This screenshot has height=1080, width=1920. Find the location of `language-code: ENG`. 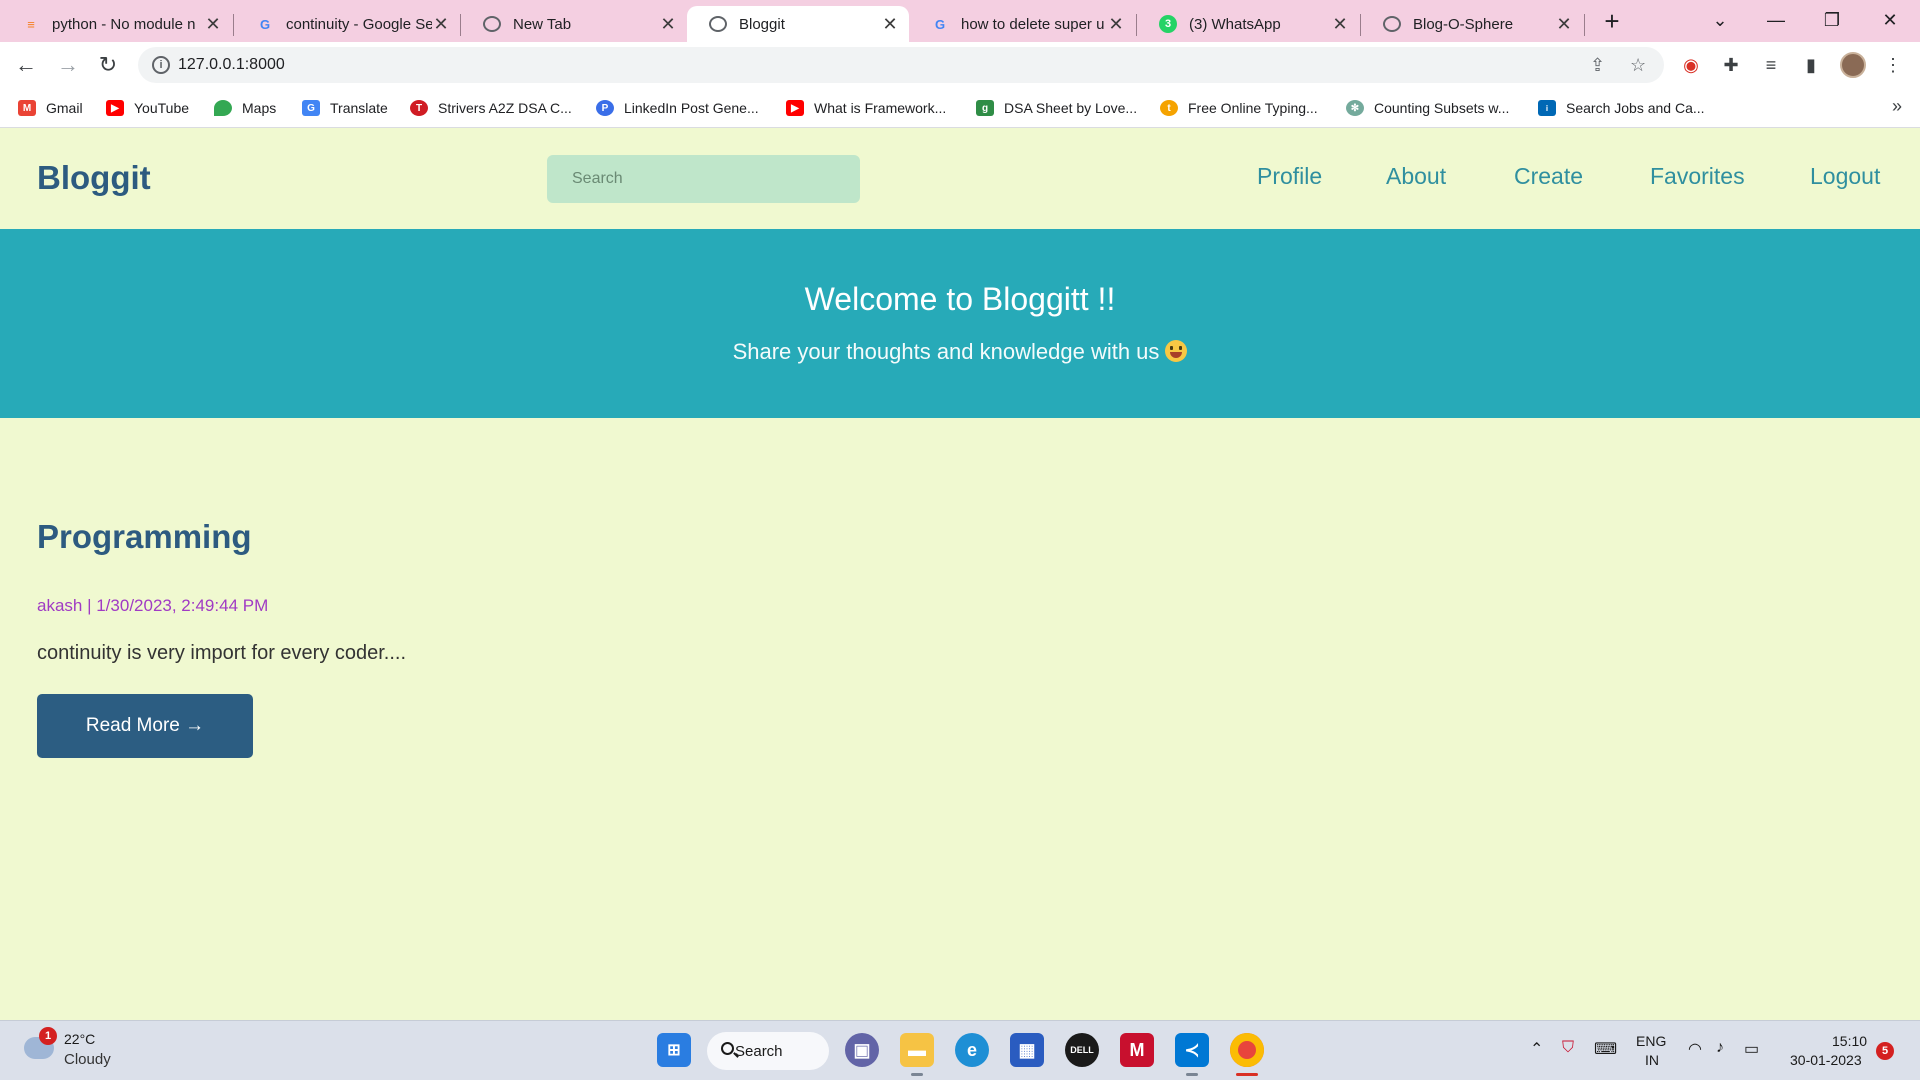

language-code: ENG is located at coordinates (1651, 1041).